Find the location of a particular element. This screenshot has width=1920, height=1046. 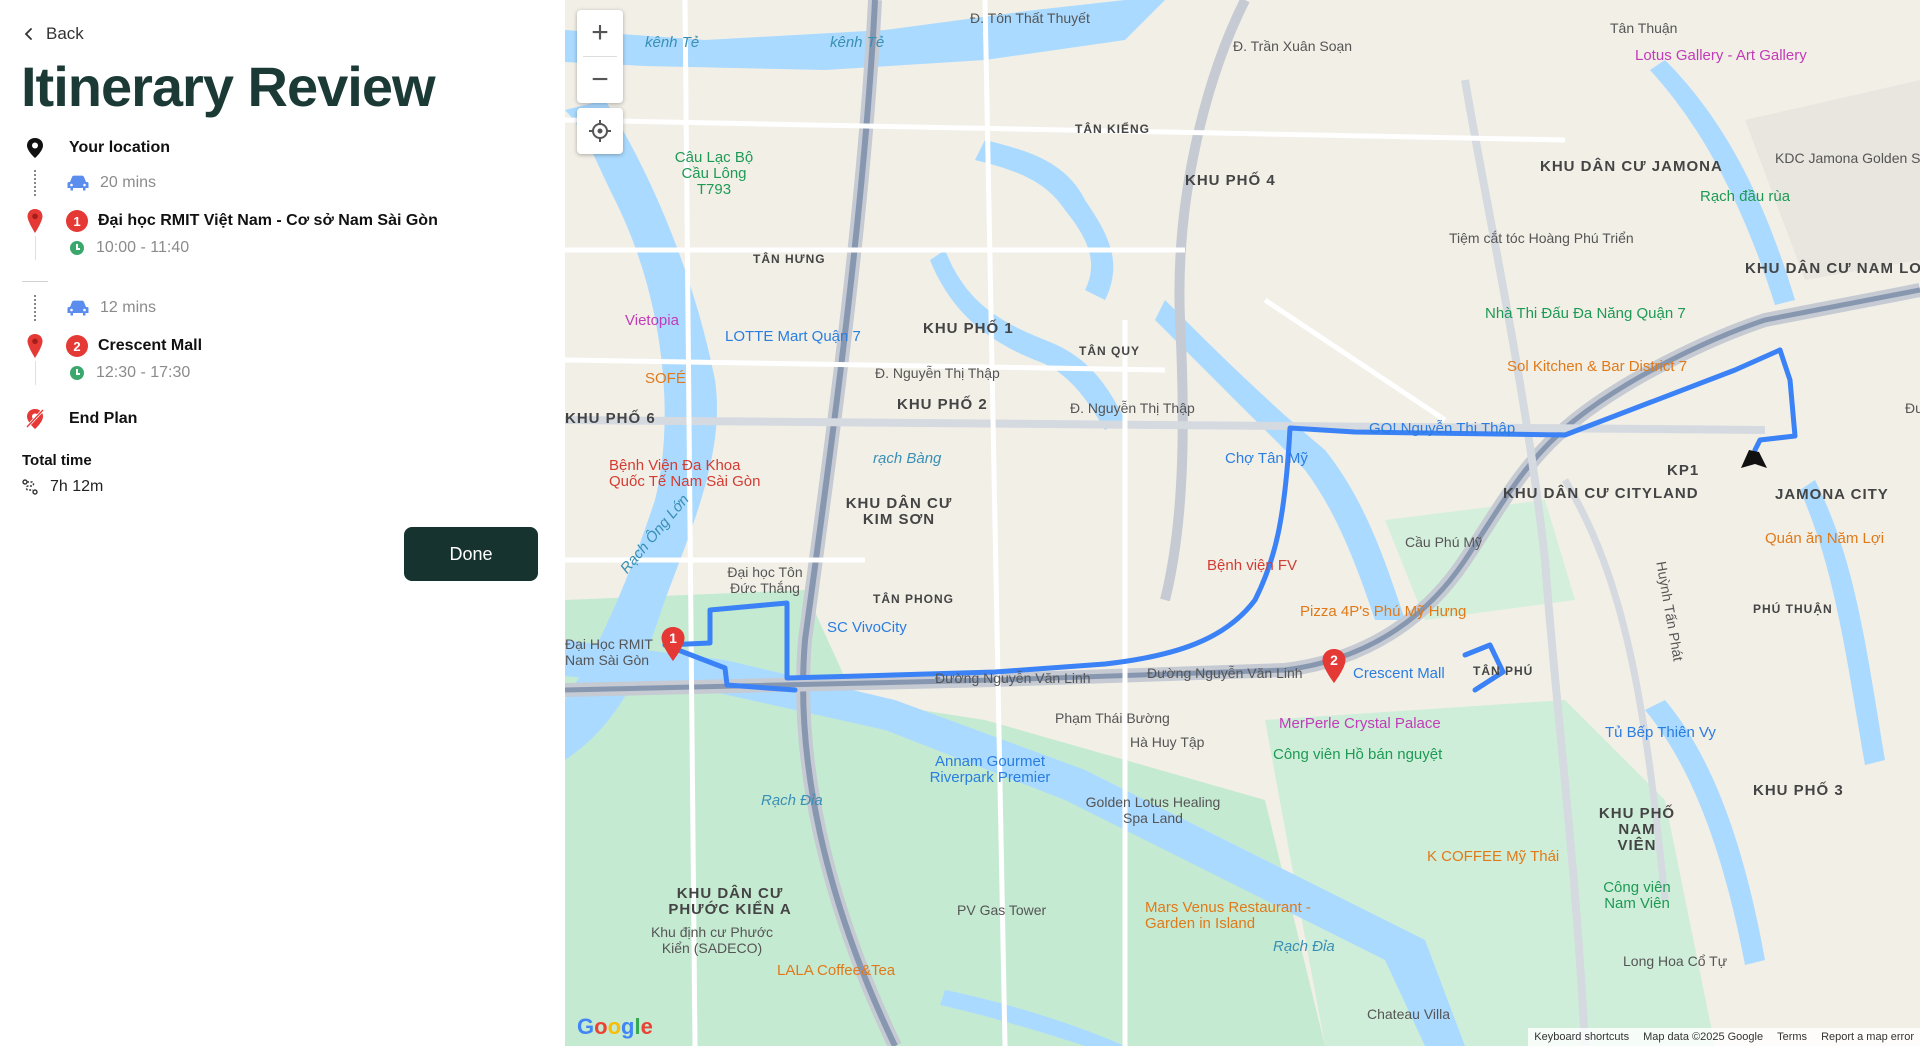

map-poi-label: Câu Lạc Bộ Cầu Lông T793 is located at coordinates (714, 174).